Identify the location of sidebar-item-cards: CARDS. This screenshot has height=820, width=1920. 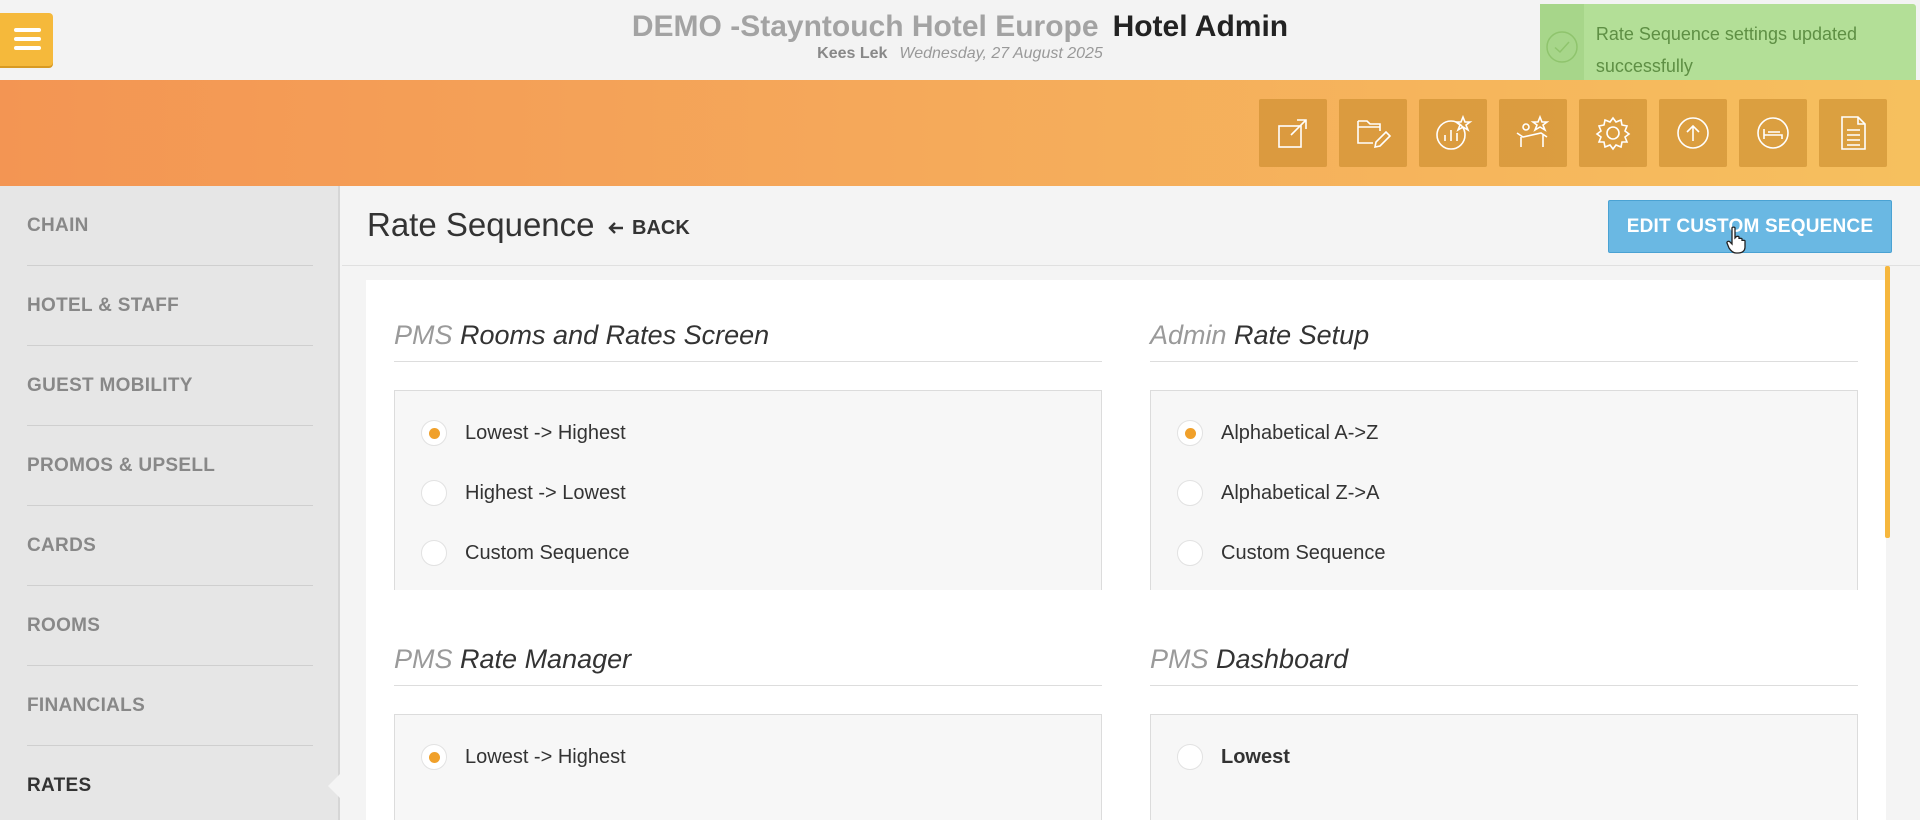
(170, 546).